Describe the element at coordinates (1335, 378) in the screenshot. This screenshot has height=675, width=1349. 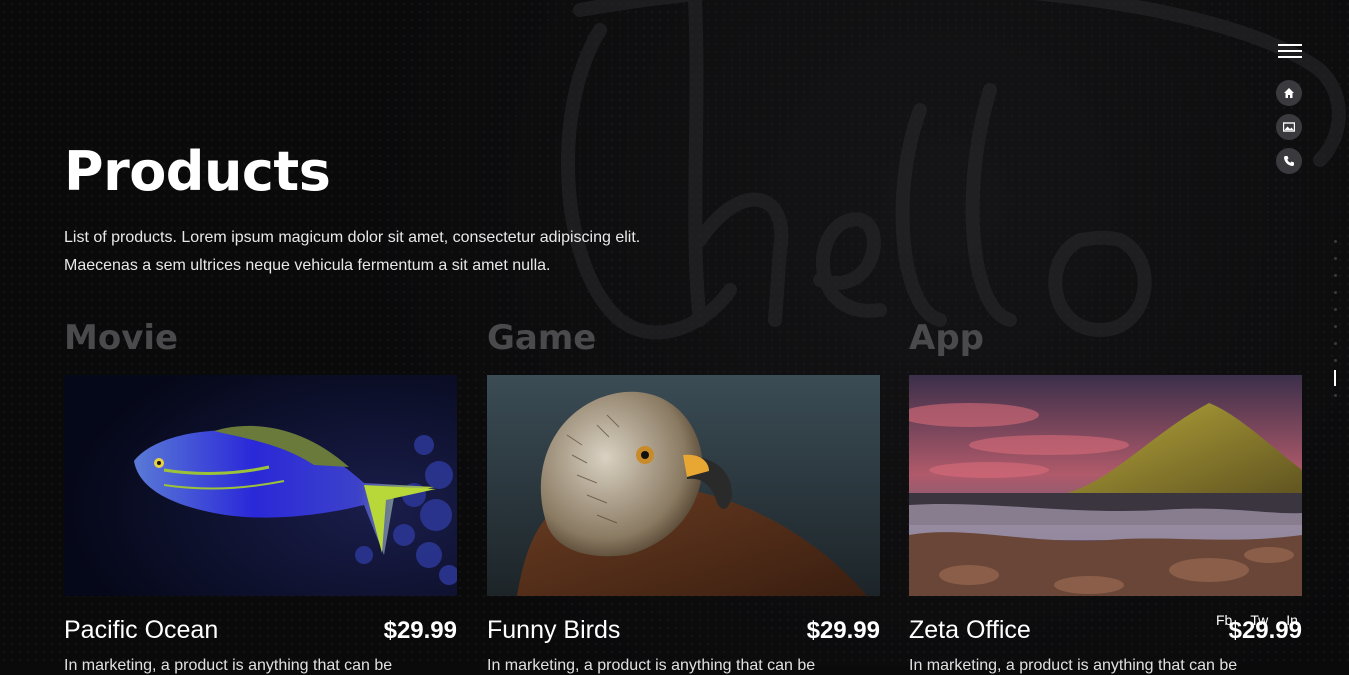
I see `scroll-dot-active` at that location.